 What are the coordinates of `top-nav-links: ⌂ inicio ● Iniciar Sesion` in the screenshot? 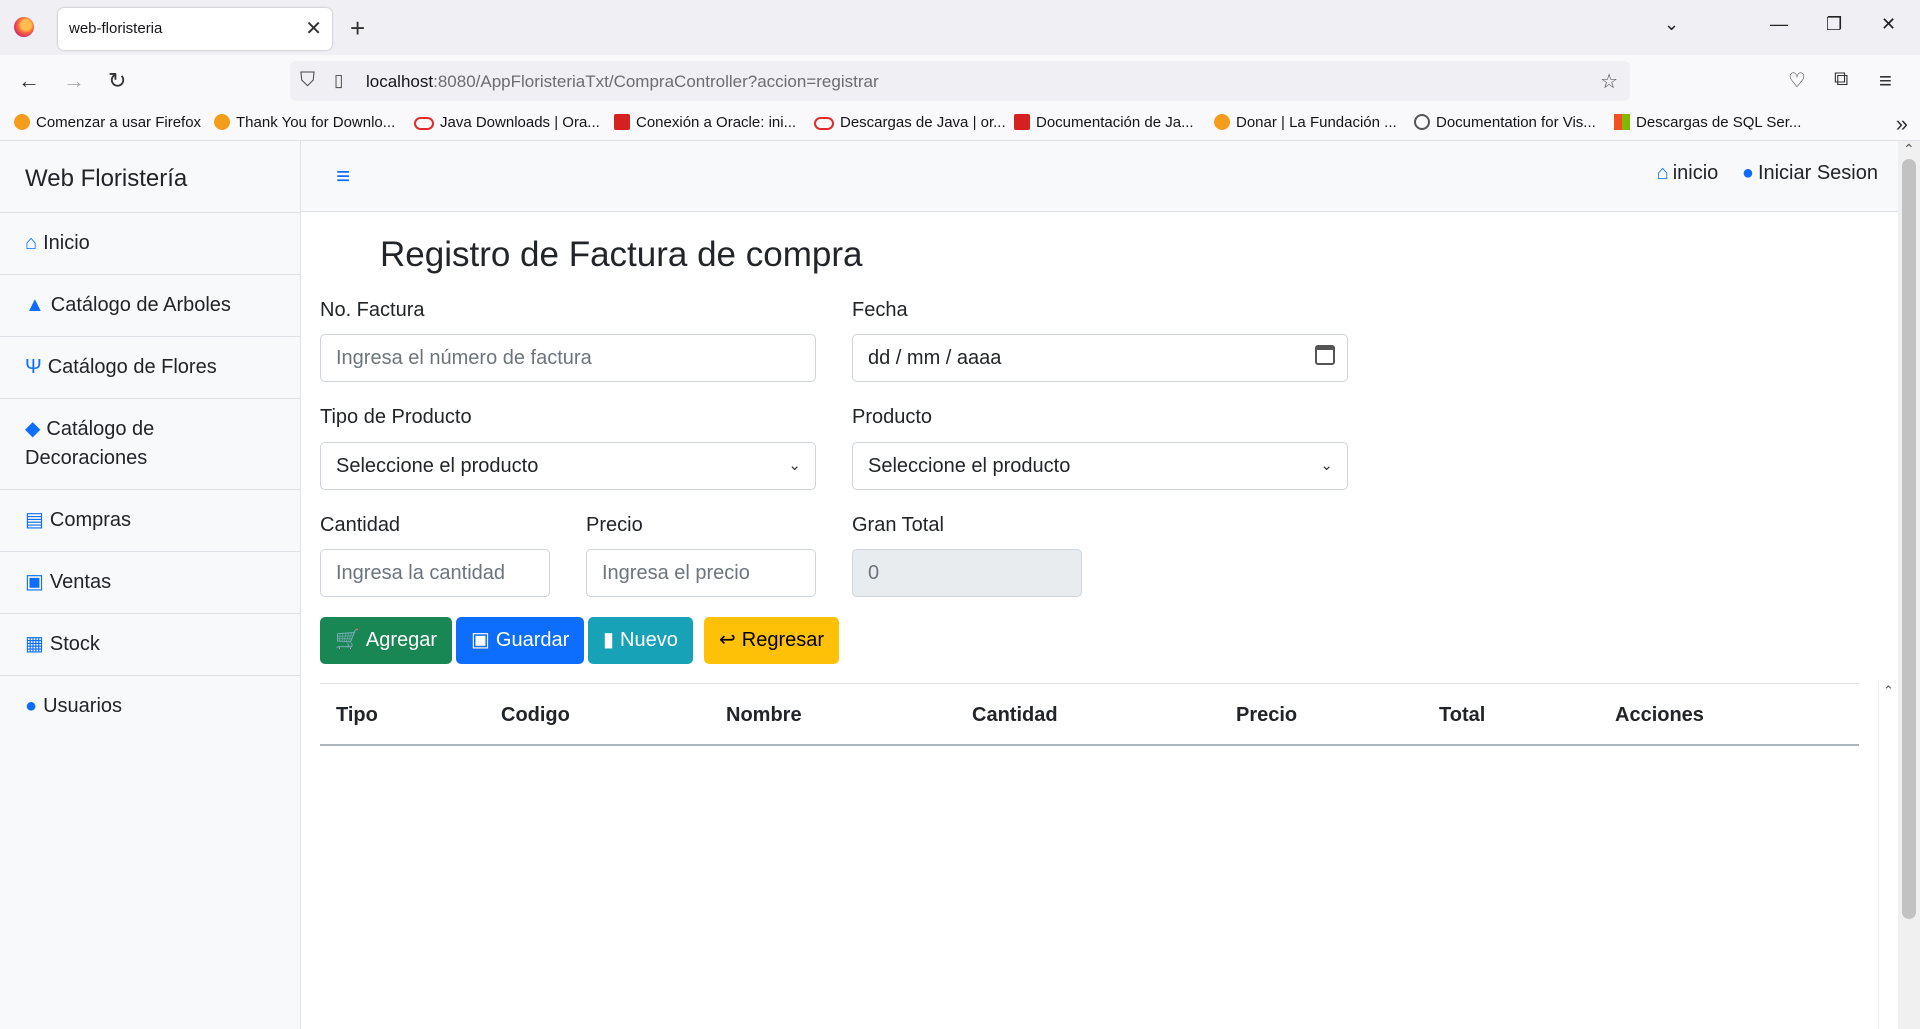 It's located at (1758, 173).